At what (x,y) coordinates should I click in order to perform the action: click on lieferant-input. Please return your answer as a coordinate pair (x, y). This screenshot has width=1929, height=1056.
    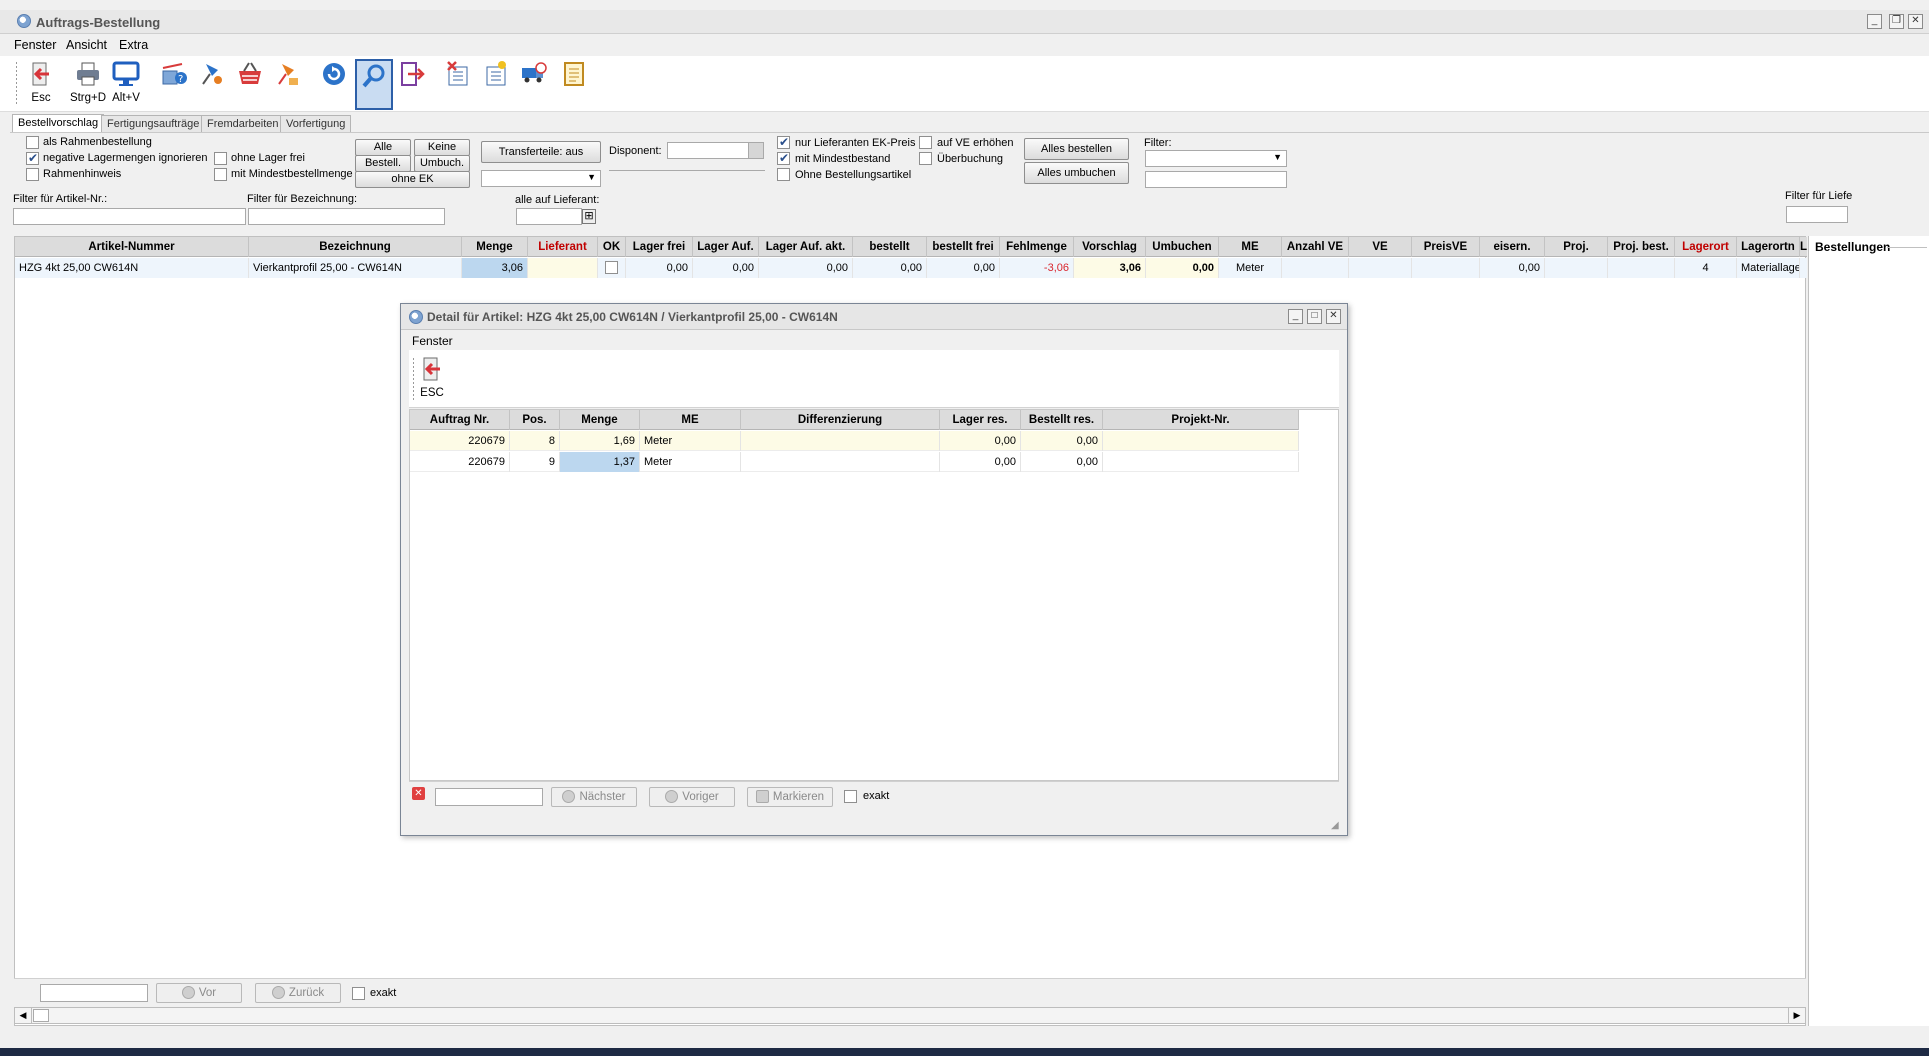
    Looking at the image, I should click on (549, 216).